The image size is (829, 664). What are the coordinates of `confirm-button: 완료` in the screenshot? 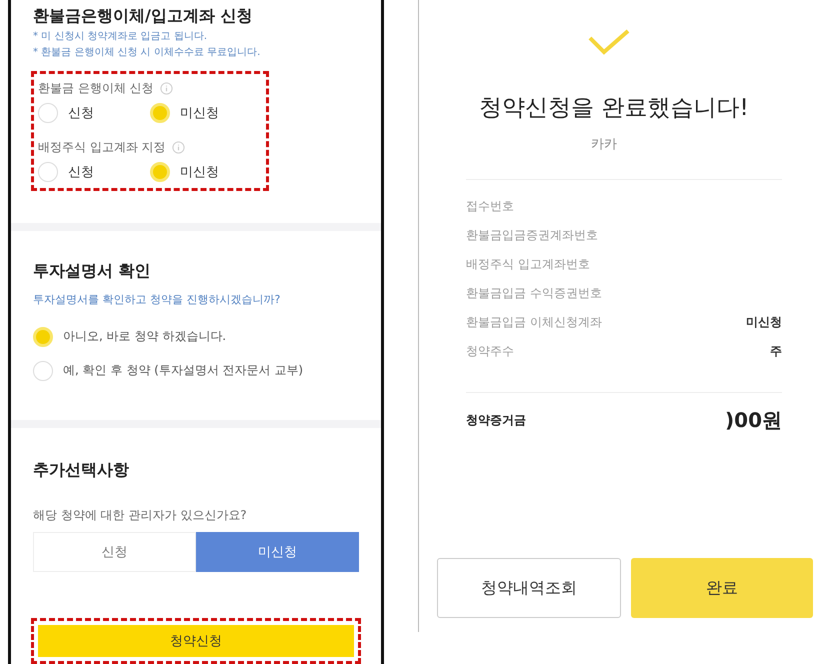 It's located at (722, 588).